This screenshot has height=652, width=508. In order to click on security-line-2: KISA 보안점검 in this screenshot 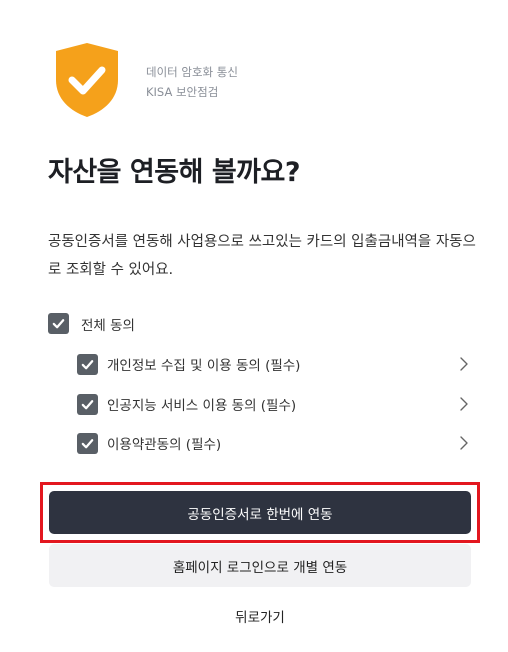, I will do `click(182, 92)`.